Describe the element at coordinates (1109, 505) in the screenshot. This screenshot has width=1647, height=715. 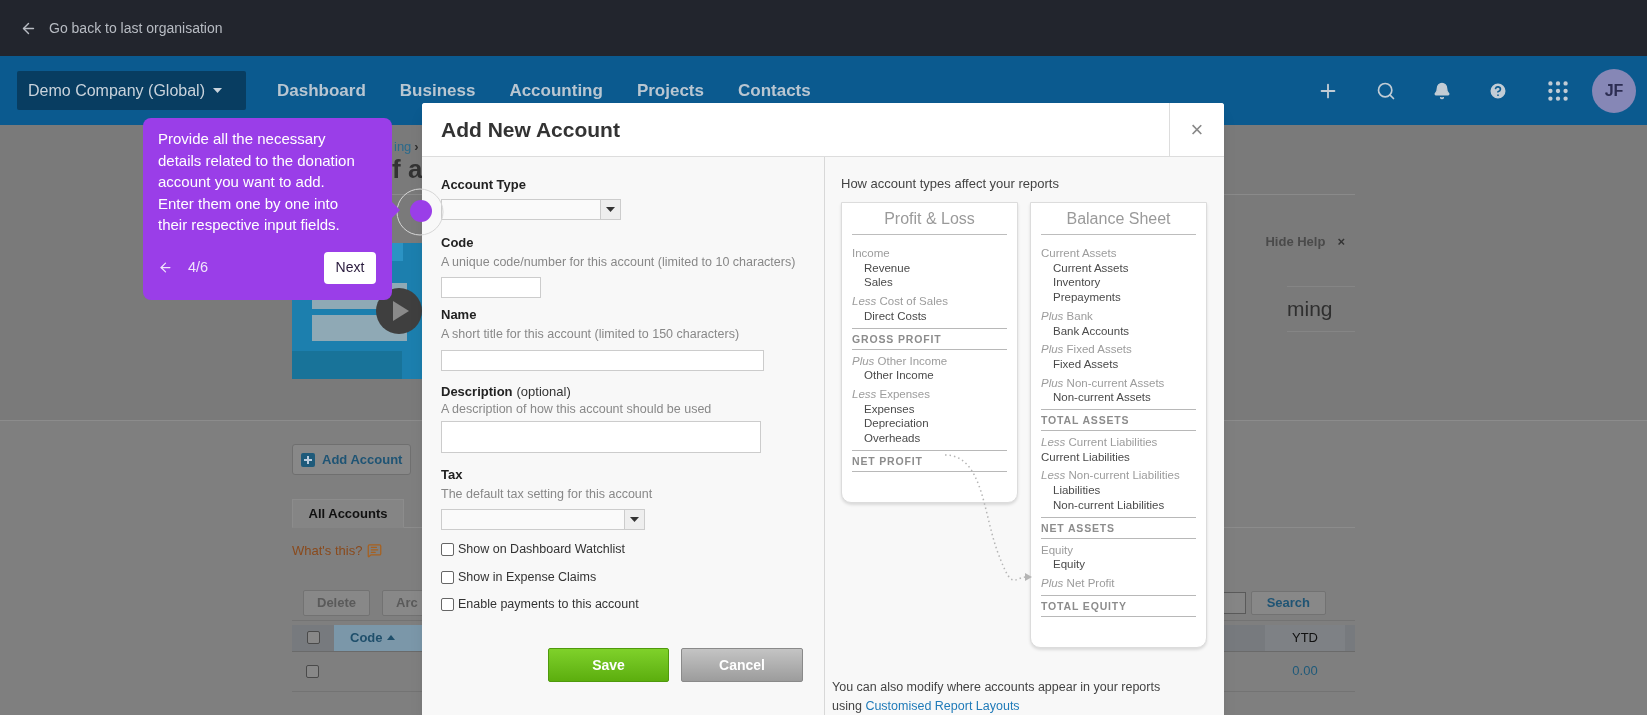
I see `report-account-label: Non-current Liabilities` at that location.